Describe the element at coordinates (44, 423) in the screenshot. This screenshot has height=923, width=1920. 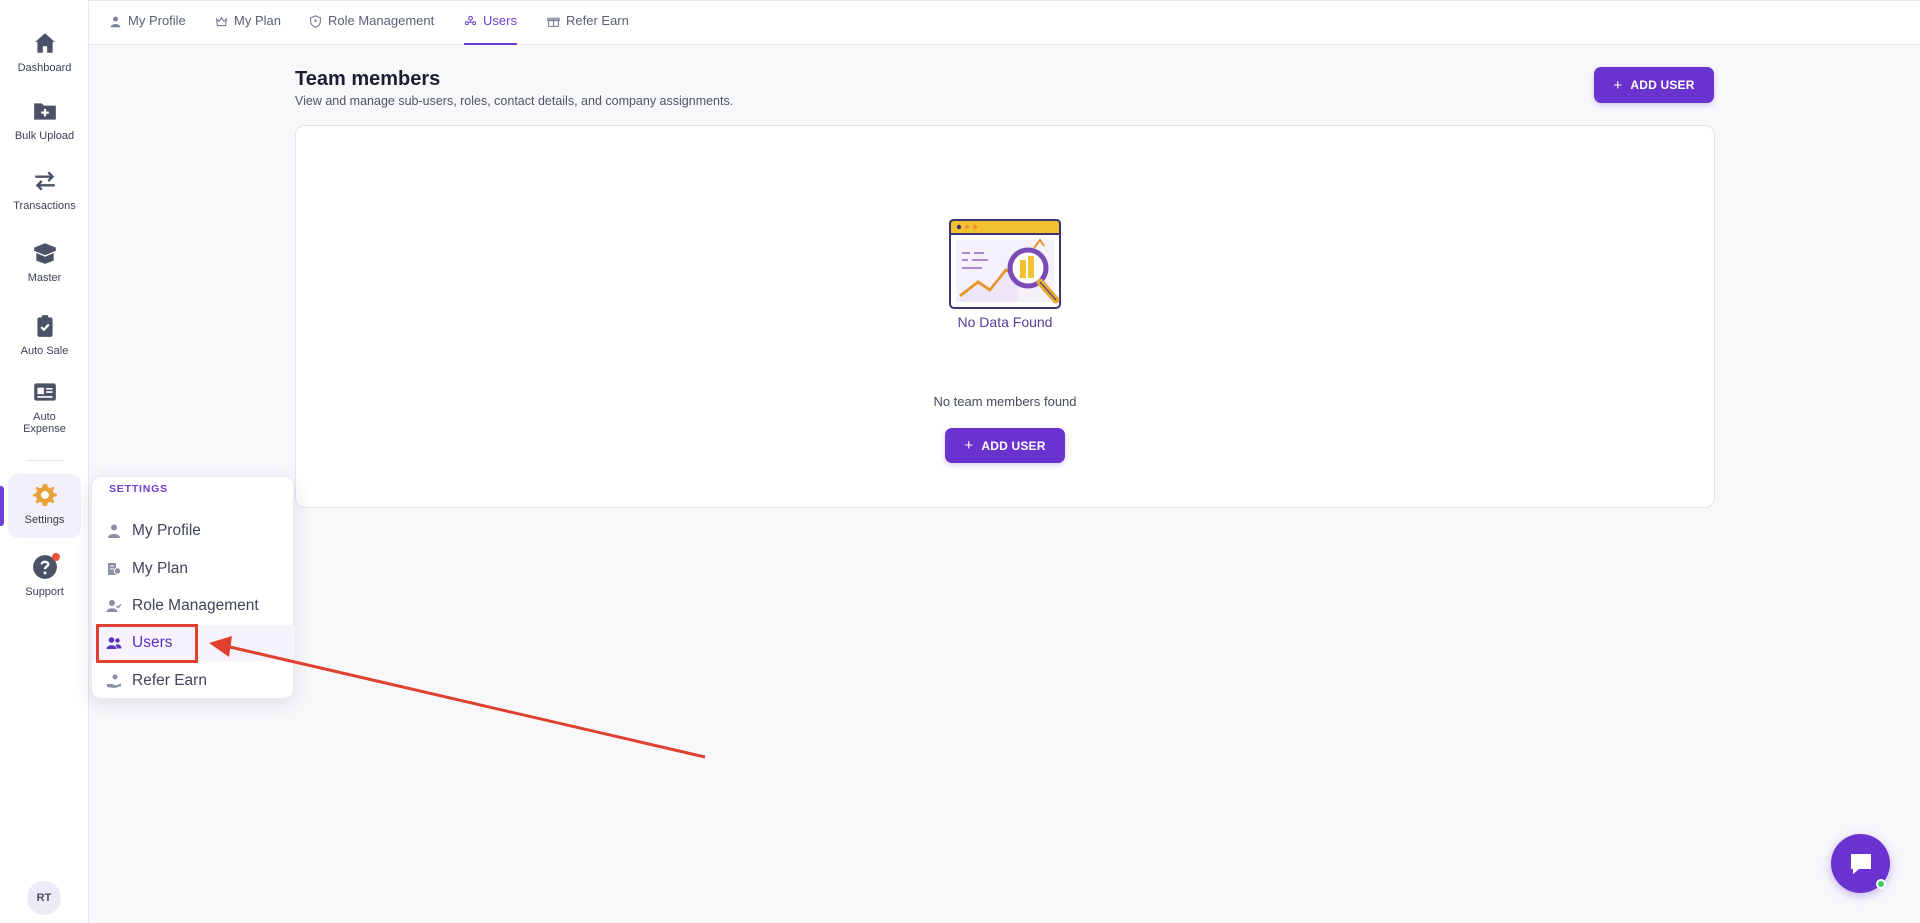
I see `nav-auto-expense-label: Auto Expense` at that location.